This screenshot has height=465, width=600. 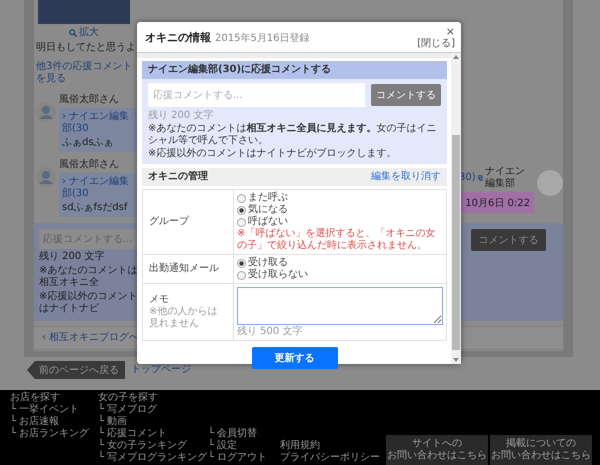 What do you see at coordinates (45, 410) in the screenshot?
I see `footer-link: └ 一挙イベント` at bounding box center [45, 410].